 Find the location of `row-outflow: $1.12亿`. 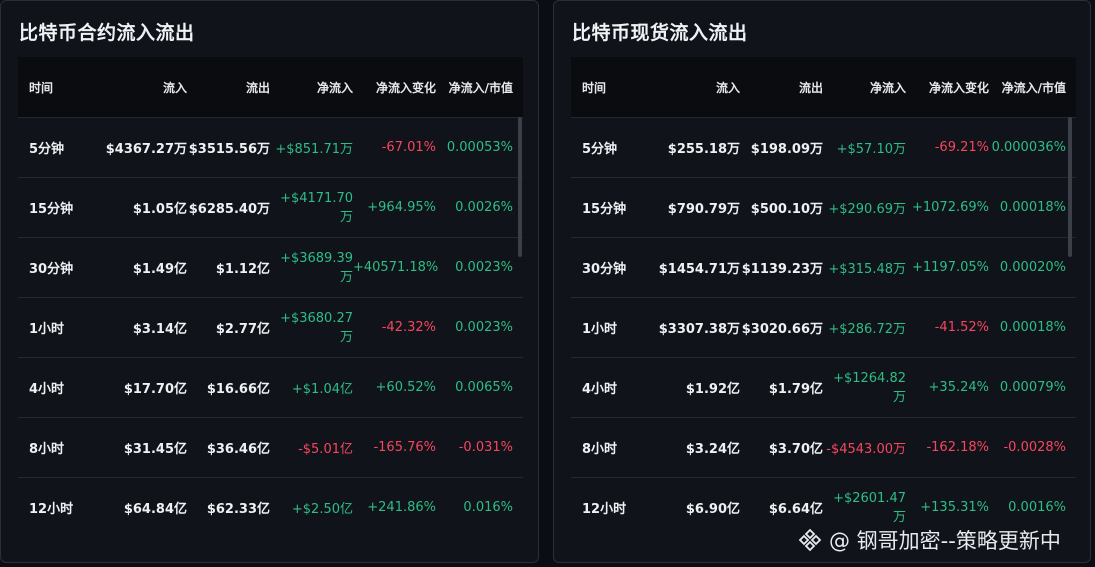

row-outflow: $1.12亿 is located at coordinates (242, 269).